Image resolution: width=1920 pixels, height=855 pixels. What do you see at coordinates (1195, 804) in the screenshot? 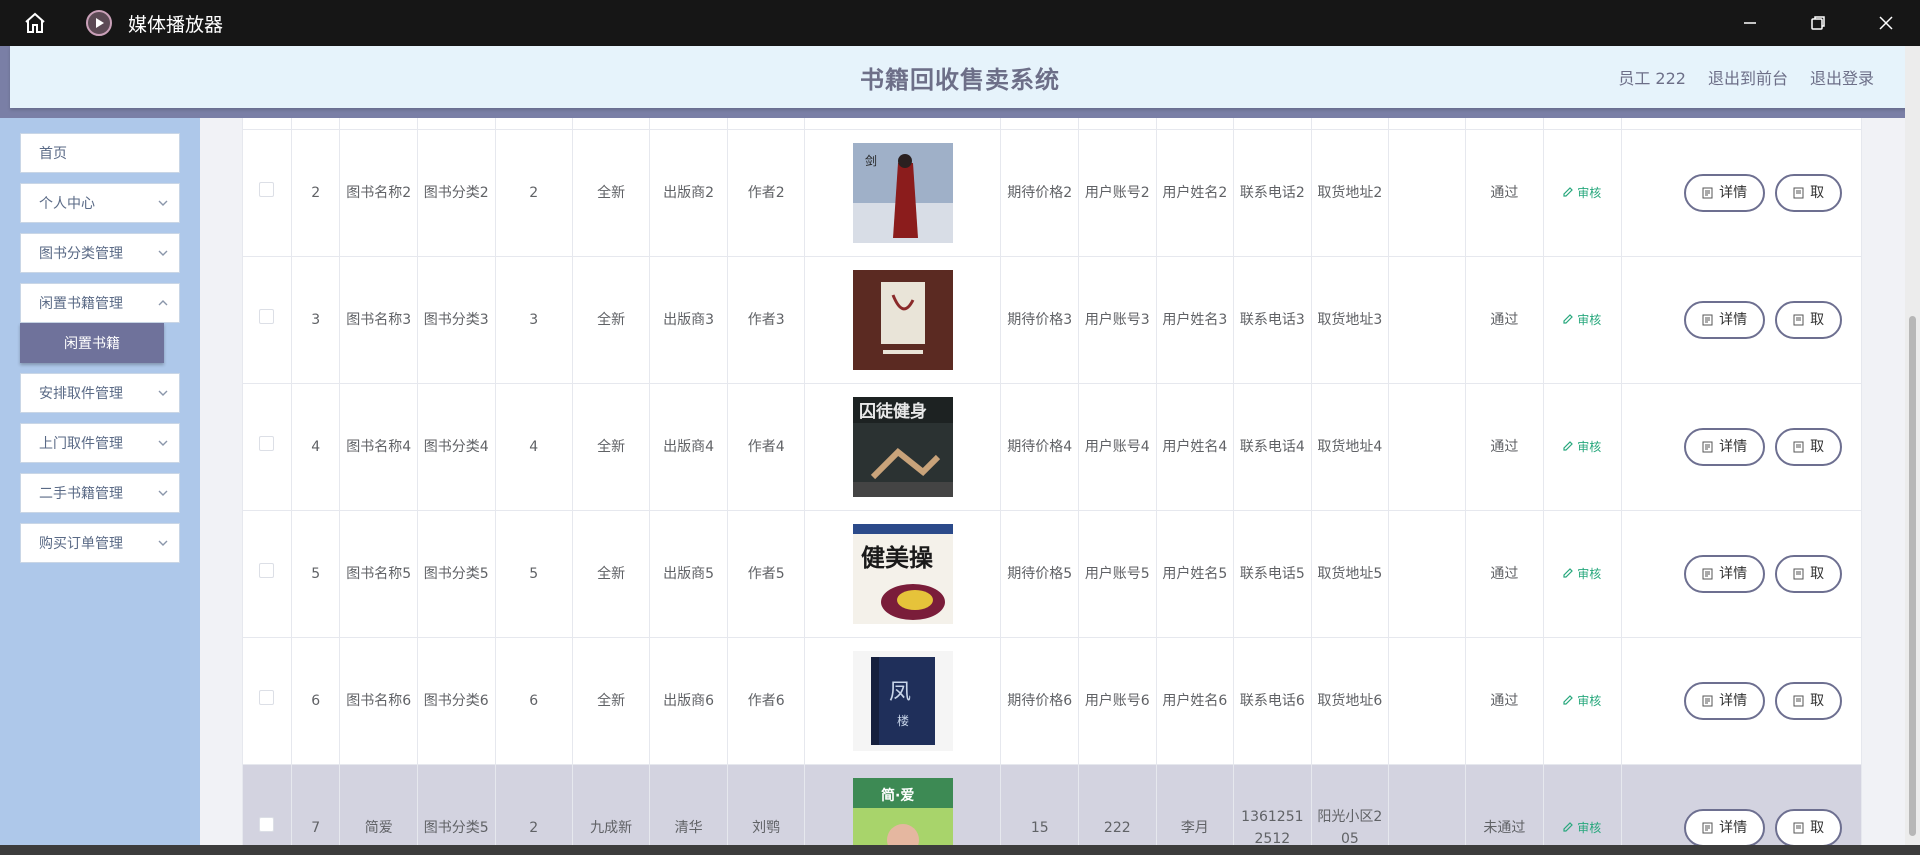
I see `cell-user-name: 李月` at bounding box center [1195, 804].